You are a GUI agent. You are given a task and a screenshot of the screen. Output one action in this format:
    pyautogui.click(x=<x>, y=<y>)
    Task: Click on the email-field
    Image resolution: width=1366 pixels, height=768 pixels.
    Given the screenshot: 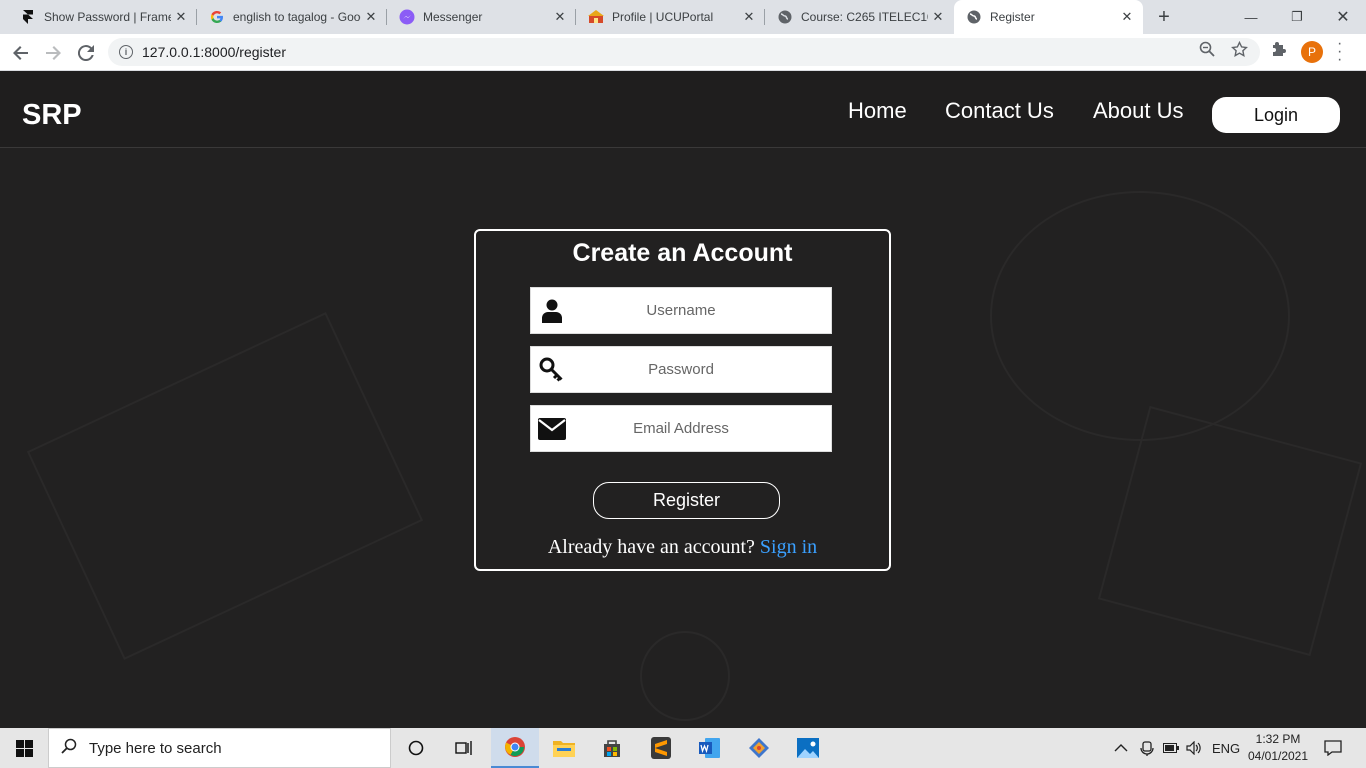 What is the action you would take?
    pyautogui.click(x=681, y=428)
    